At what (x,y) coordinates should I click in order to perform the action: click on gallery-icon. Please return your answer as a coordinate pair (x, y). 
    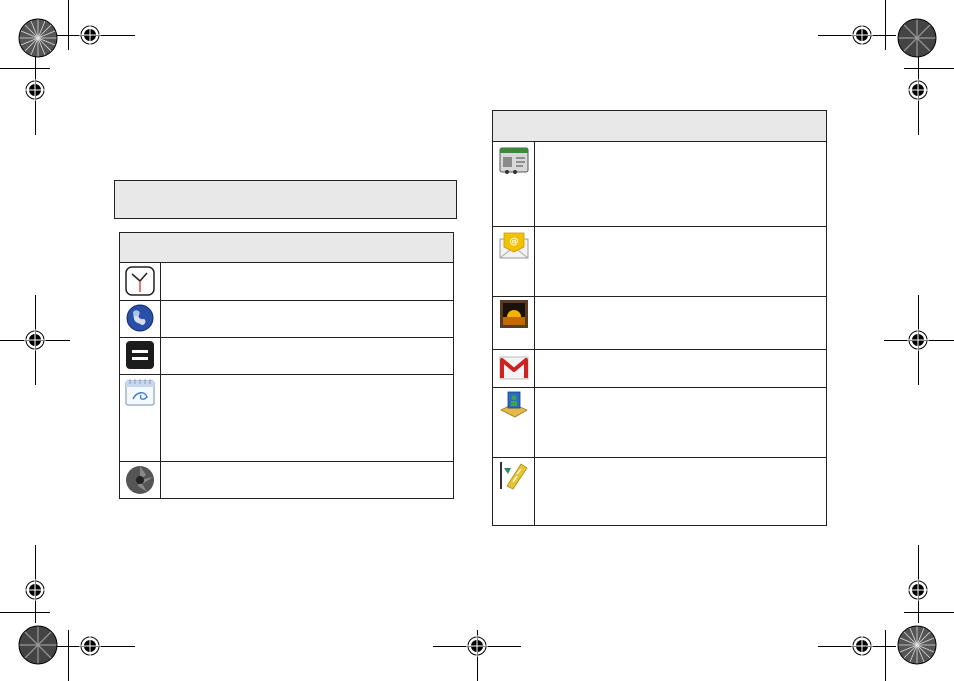
    Looking at the image, I should click on (514, 314).